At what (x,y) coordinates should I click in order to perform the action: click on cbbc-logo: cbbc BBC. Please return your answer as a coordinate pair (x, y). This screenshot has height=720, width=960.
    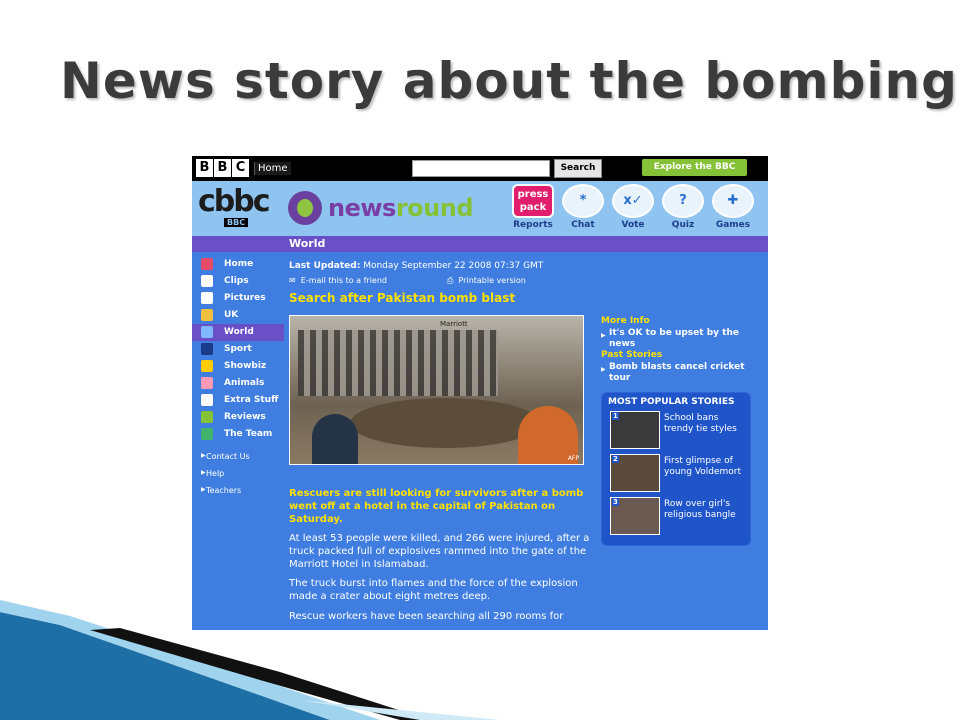
    Looking at the image, I should click on (234, 207).